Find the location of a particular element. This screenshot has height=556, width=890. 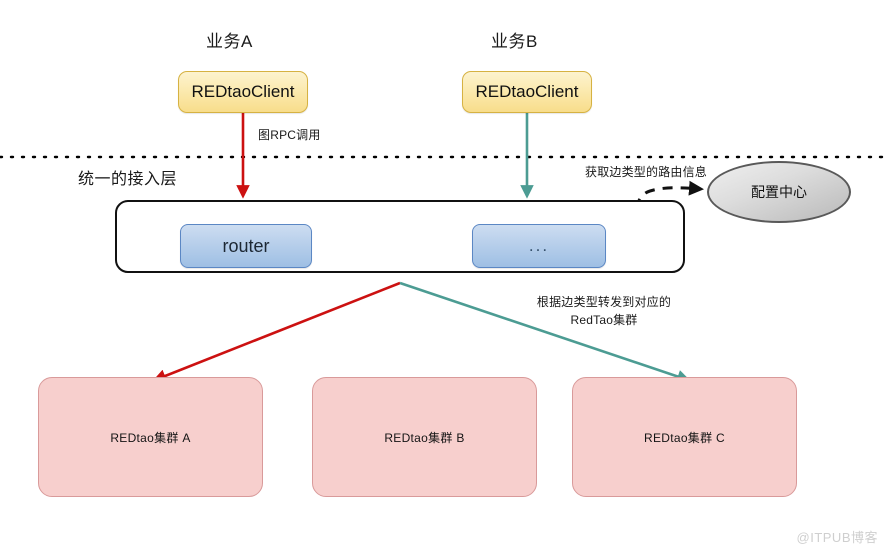

arrow-access-to-cluster-a is located at coordinates (276, 332).